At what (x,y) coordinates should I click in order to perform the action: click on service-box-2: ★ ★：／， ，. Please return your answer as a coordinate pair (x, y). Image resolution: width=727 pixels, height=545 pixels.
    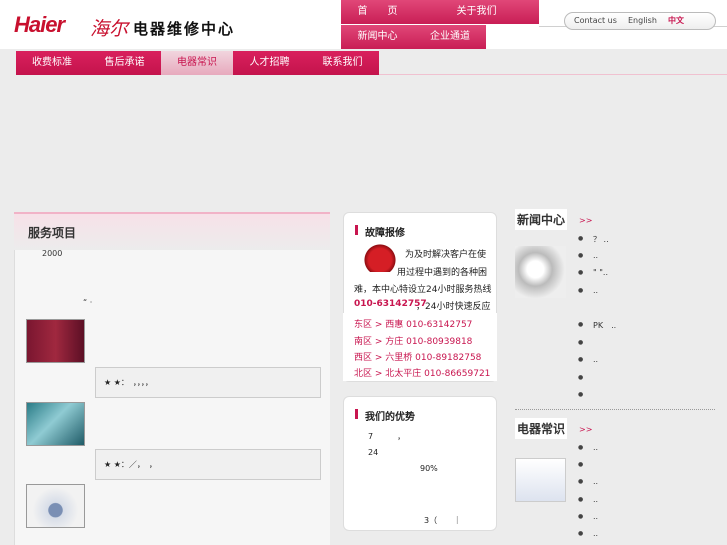
    Looking at the image, I should click on (208, 464).